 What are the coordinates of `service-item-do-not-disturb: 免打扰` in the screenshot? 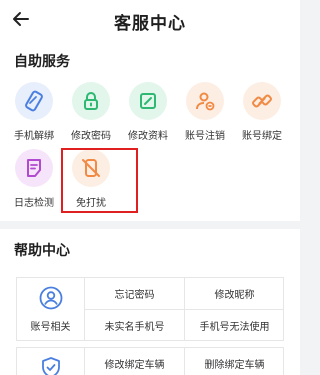 It's located at (91, 181).